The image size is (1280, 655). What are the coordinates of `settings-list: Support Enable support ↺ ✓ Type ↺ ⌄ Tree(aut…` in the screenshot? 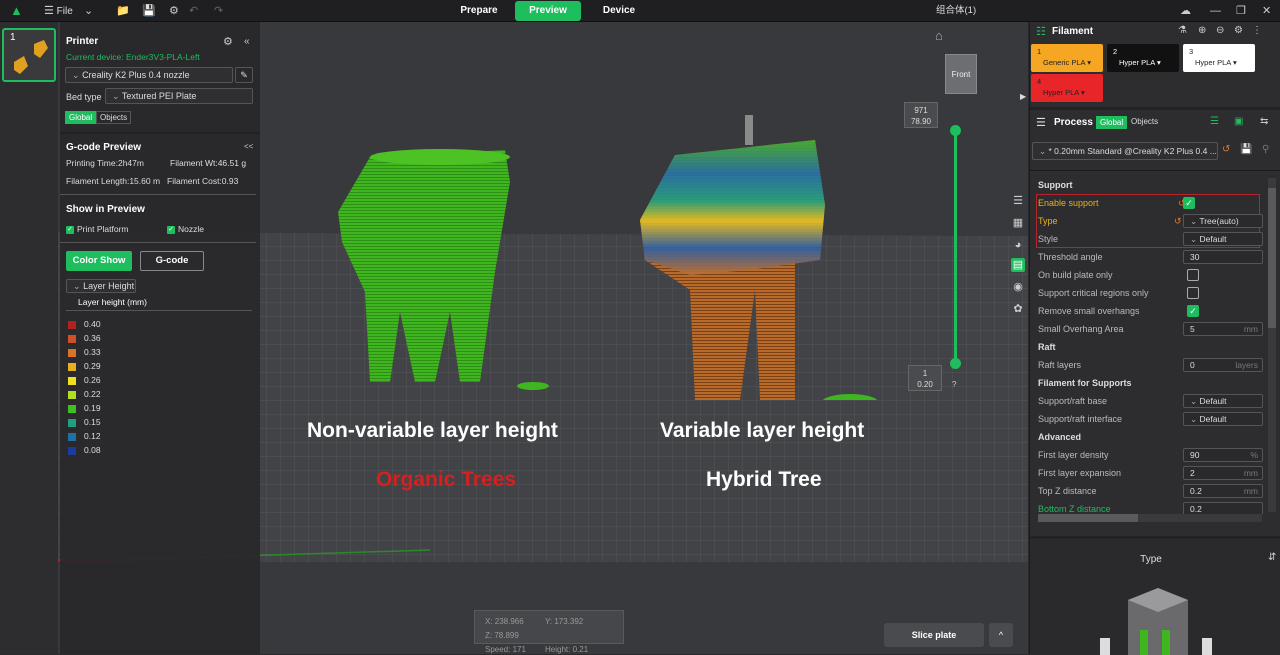 It's located at (1149, 344).